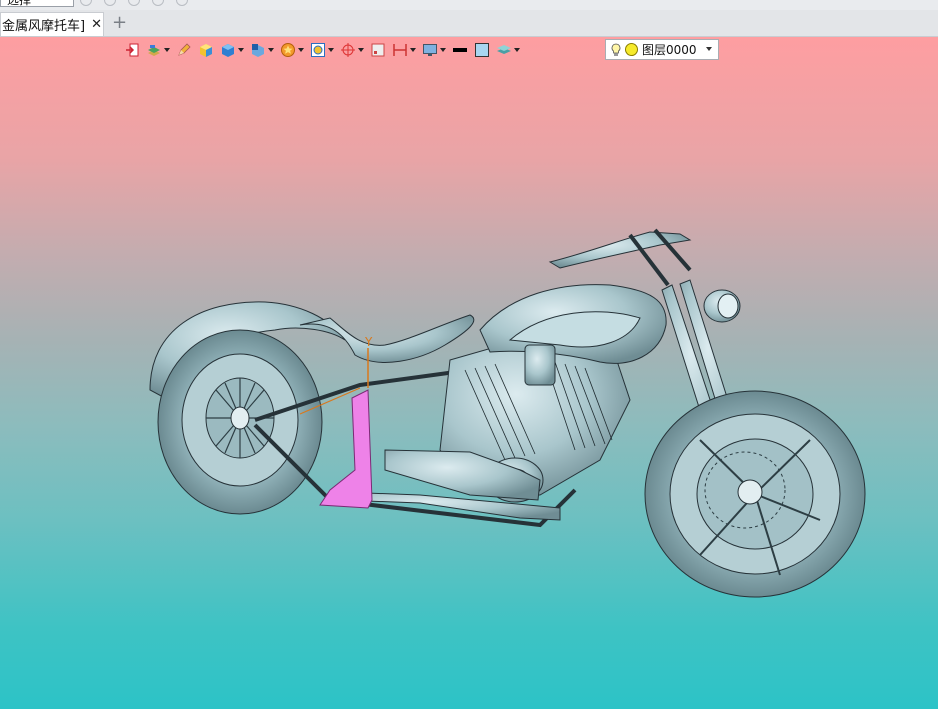 This screenshot has height=709, width=938. Describe the element at coordinates (469, 23) in the screenshot. I see `document-tab-strip: 金属风摩托车] ✕ +` at that location.